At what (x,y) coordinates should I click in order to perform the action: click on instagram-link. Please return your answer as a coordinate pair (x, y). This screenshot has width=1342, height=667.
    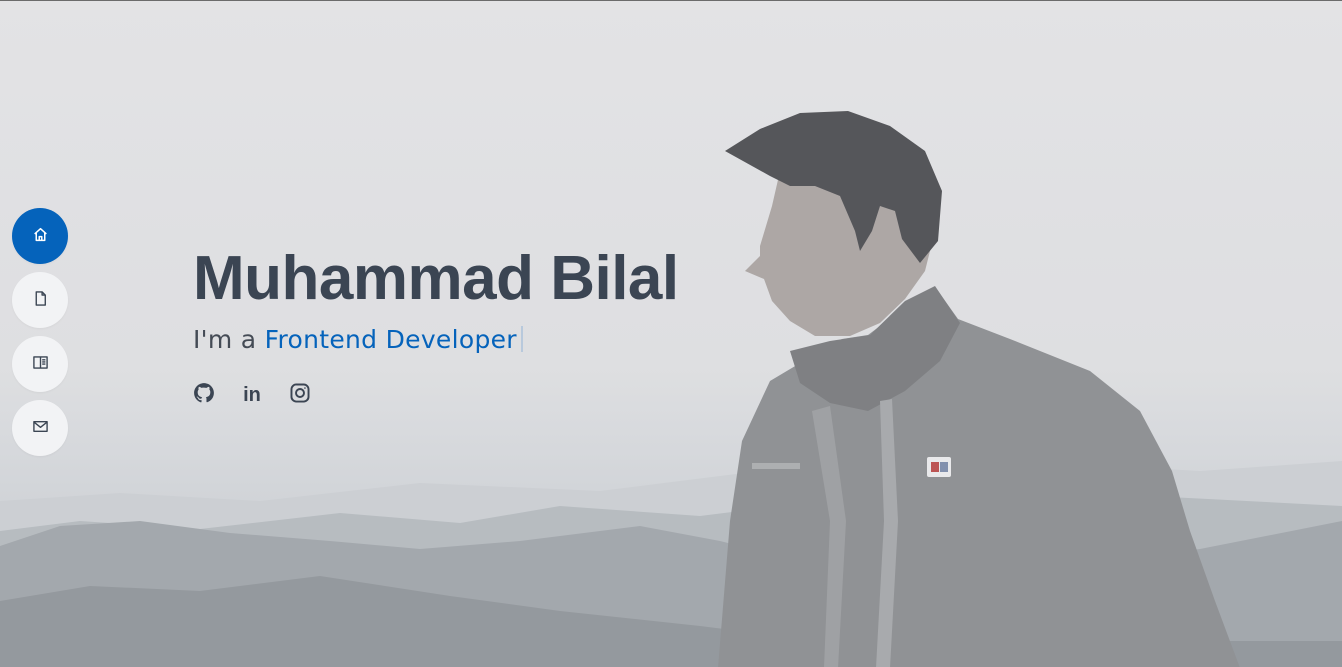
    Looking at the image, I should click on (300, 395).